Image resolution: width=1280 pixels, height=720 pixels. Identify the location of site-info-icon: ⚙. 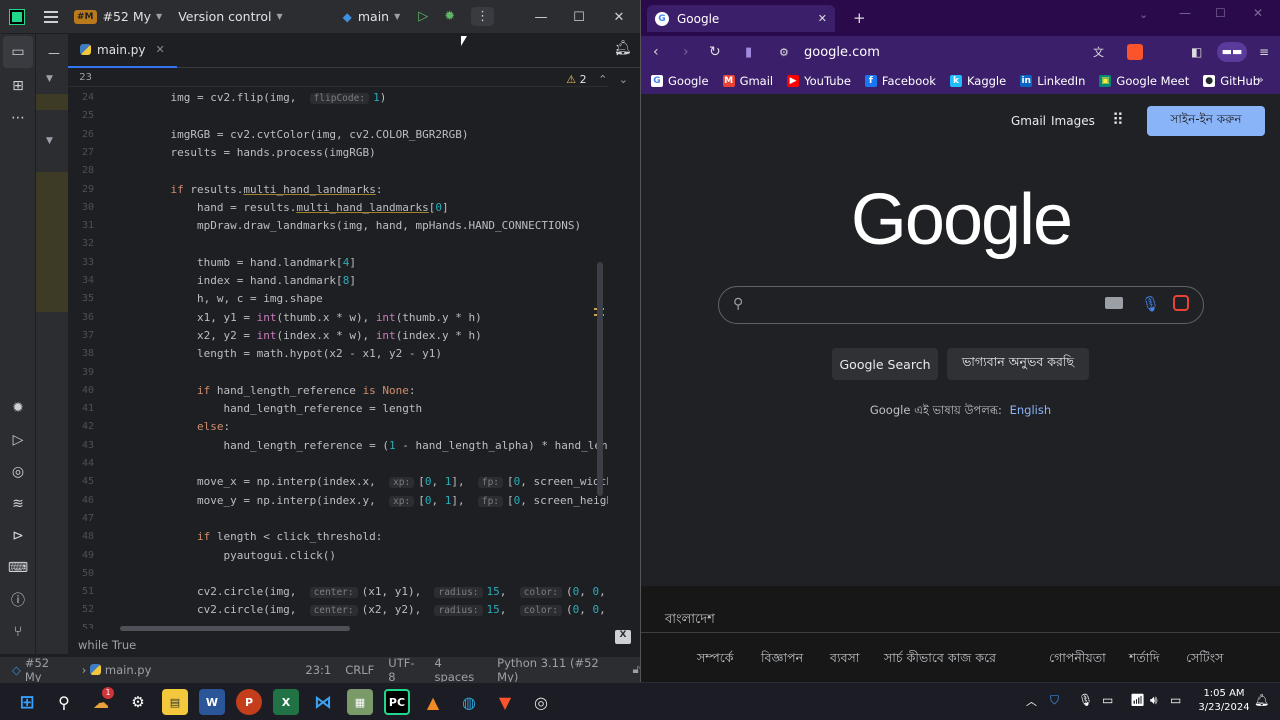
(784, 52).